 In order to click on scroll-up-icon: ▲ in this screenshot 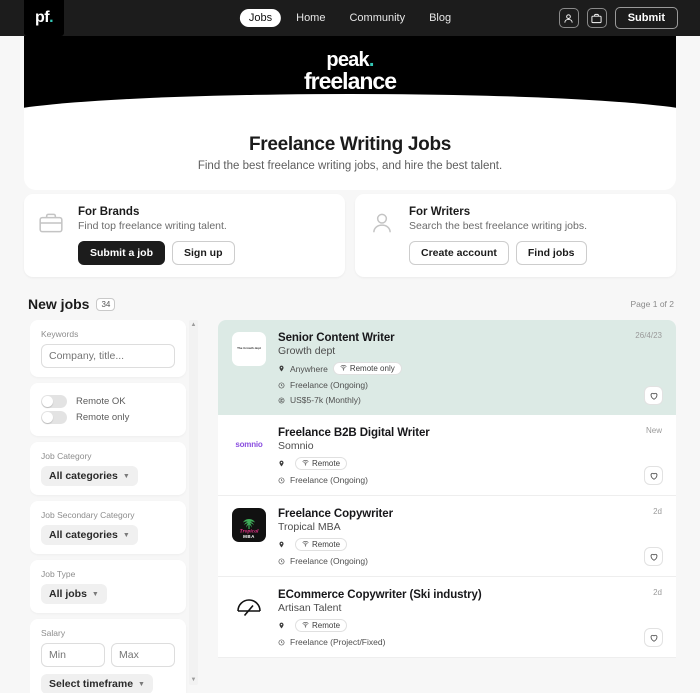, I will do `click(194, 325)`.